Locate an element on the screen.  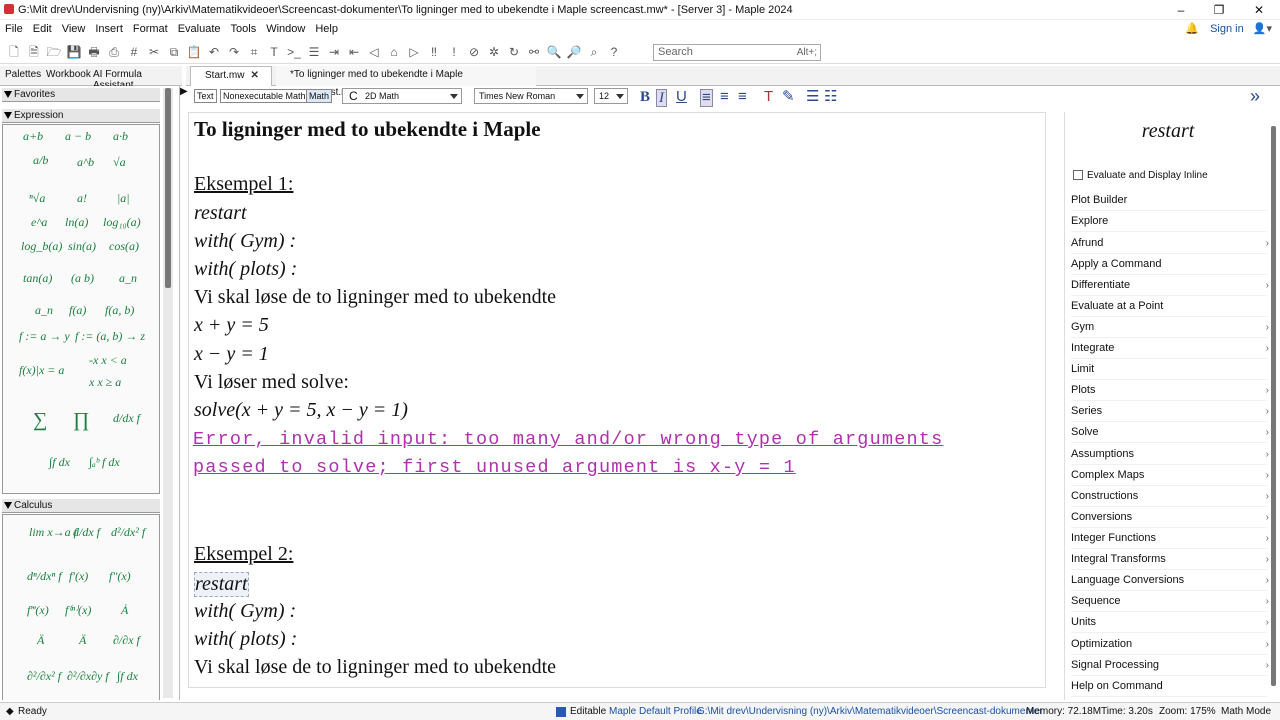
search-input: Search Alt+; is located at coordinates (737, 52).